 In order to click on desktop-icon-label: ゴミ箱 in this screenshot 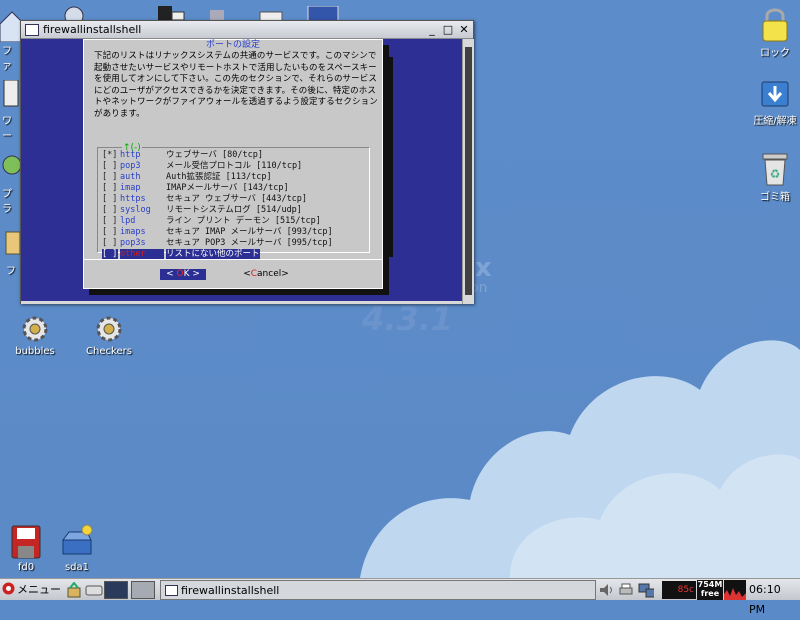, I will do `click(775, 197)`.